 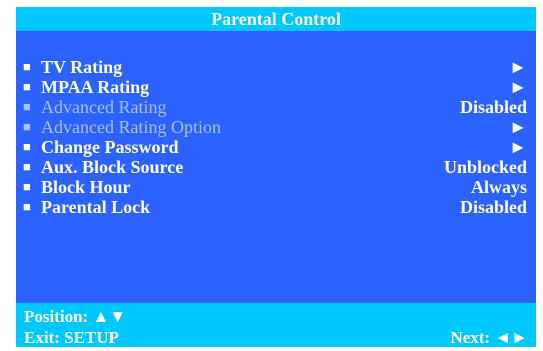 What do you see at coordinates (275, 187) in the screenshot?
I see `menu-item-block-hour: ■ Block Hour Always` at bounding box center [275, 187].